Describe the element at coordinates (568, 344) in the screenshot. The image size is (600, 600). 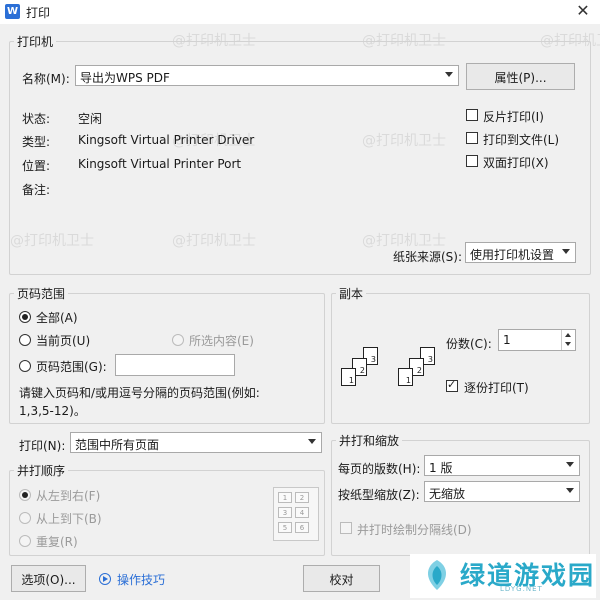
I see `spin-down-icon` at that location.